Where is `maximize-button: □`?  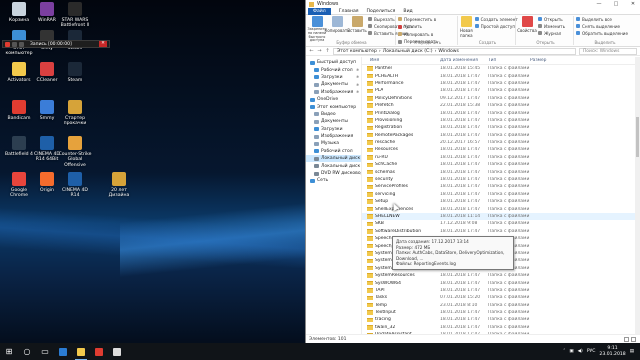
maximize-button: □ is located at coordinates (616, 4).